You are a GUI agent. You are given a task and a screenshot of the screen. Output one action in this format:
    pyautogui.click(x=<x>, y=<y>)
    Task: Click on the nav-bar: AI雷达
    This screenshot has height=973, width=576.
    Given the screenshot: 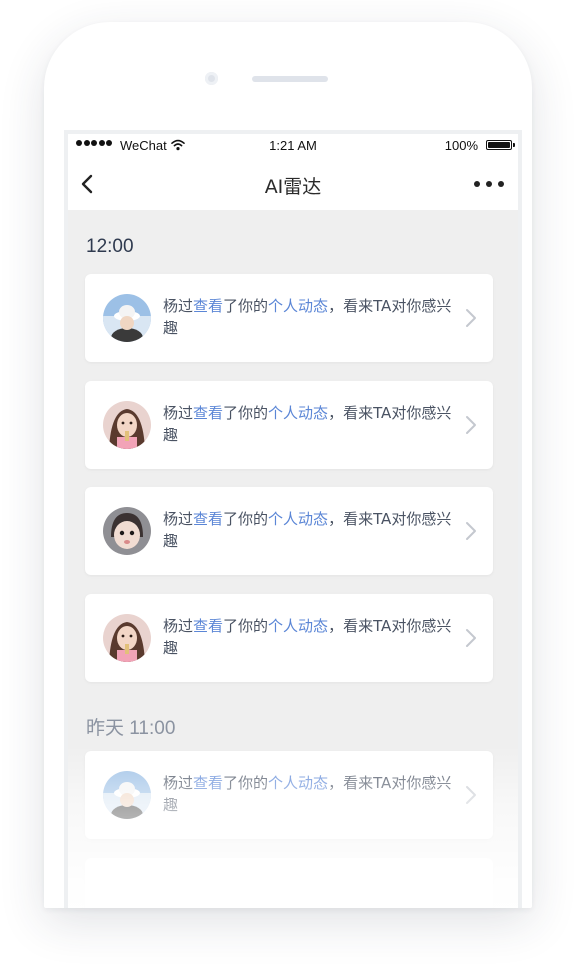 What is the action you would take?
    pyautogui.click(x=293, y=185)
    